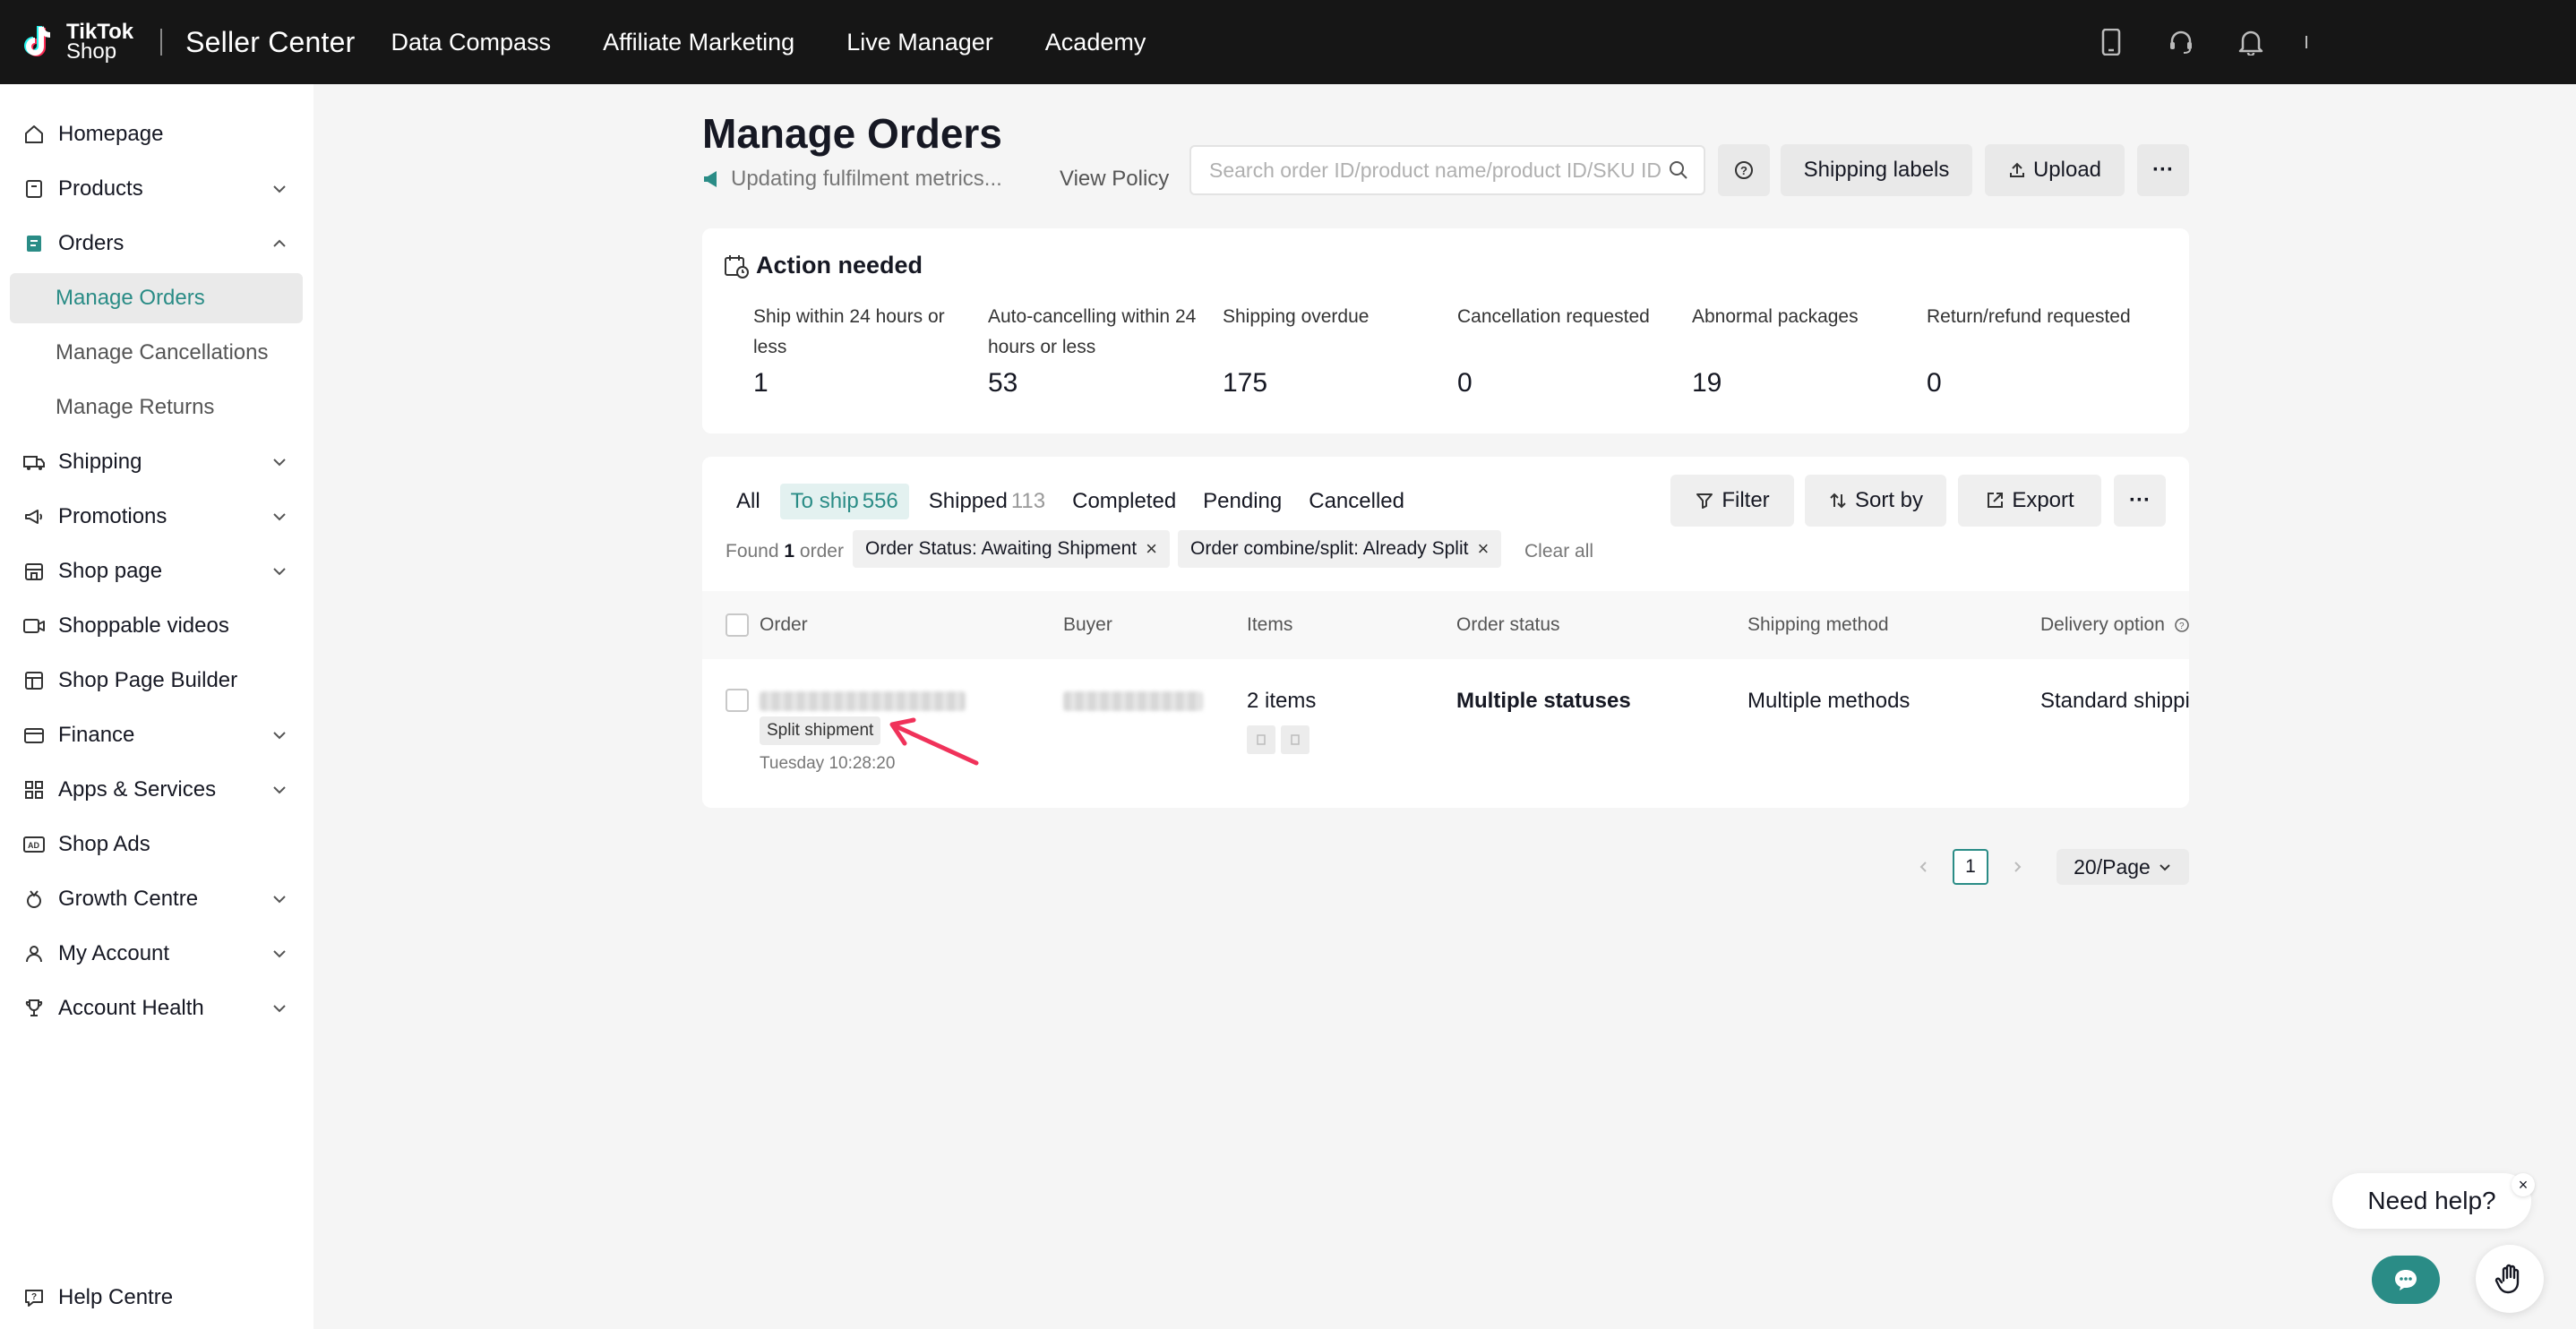 The image size is (2576, 1329). I want to click on brand: TikTok Shop Seller Center, so click(188, 42).